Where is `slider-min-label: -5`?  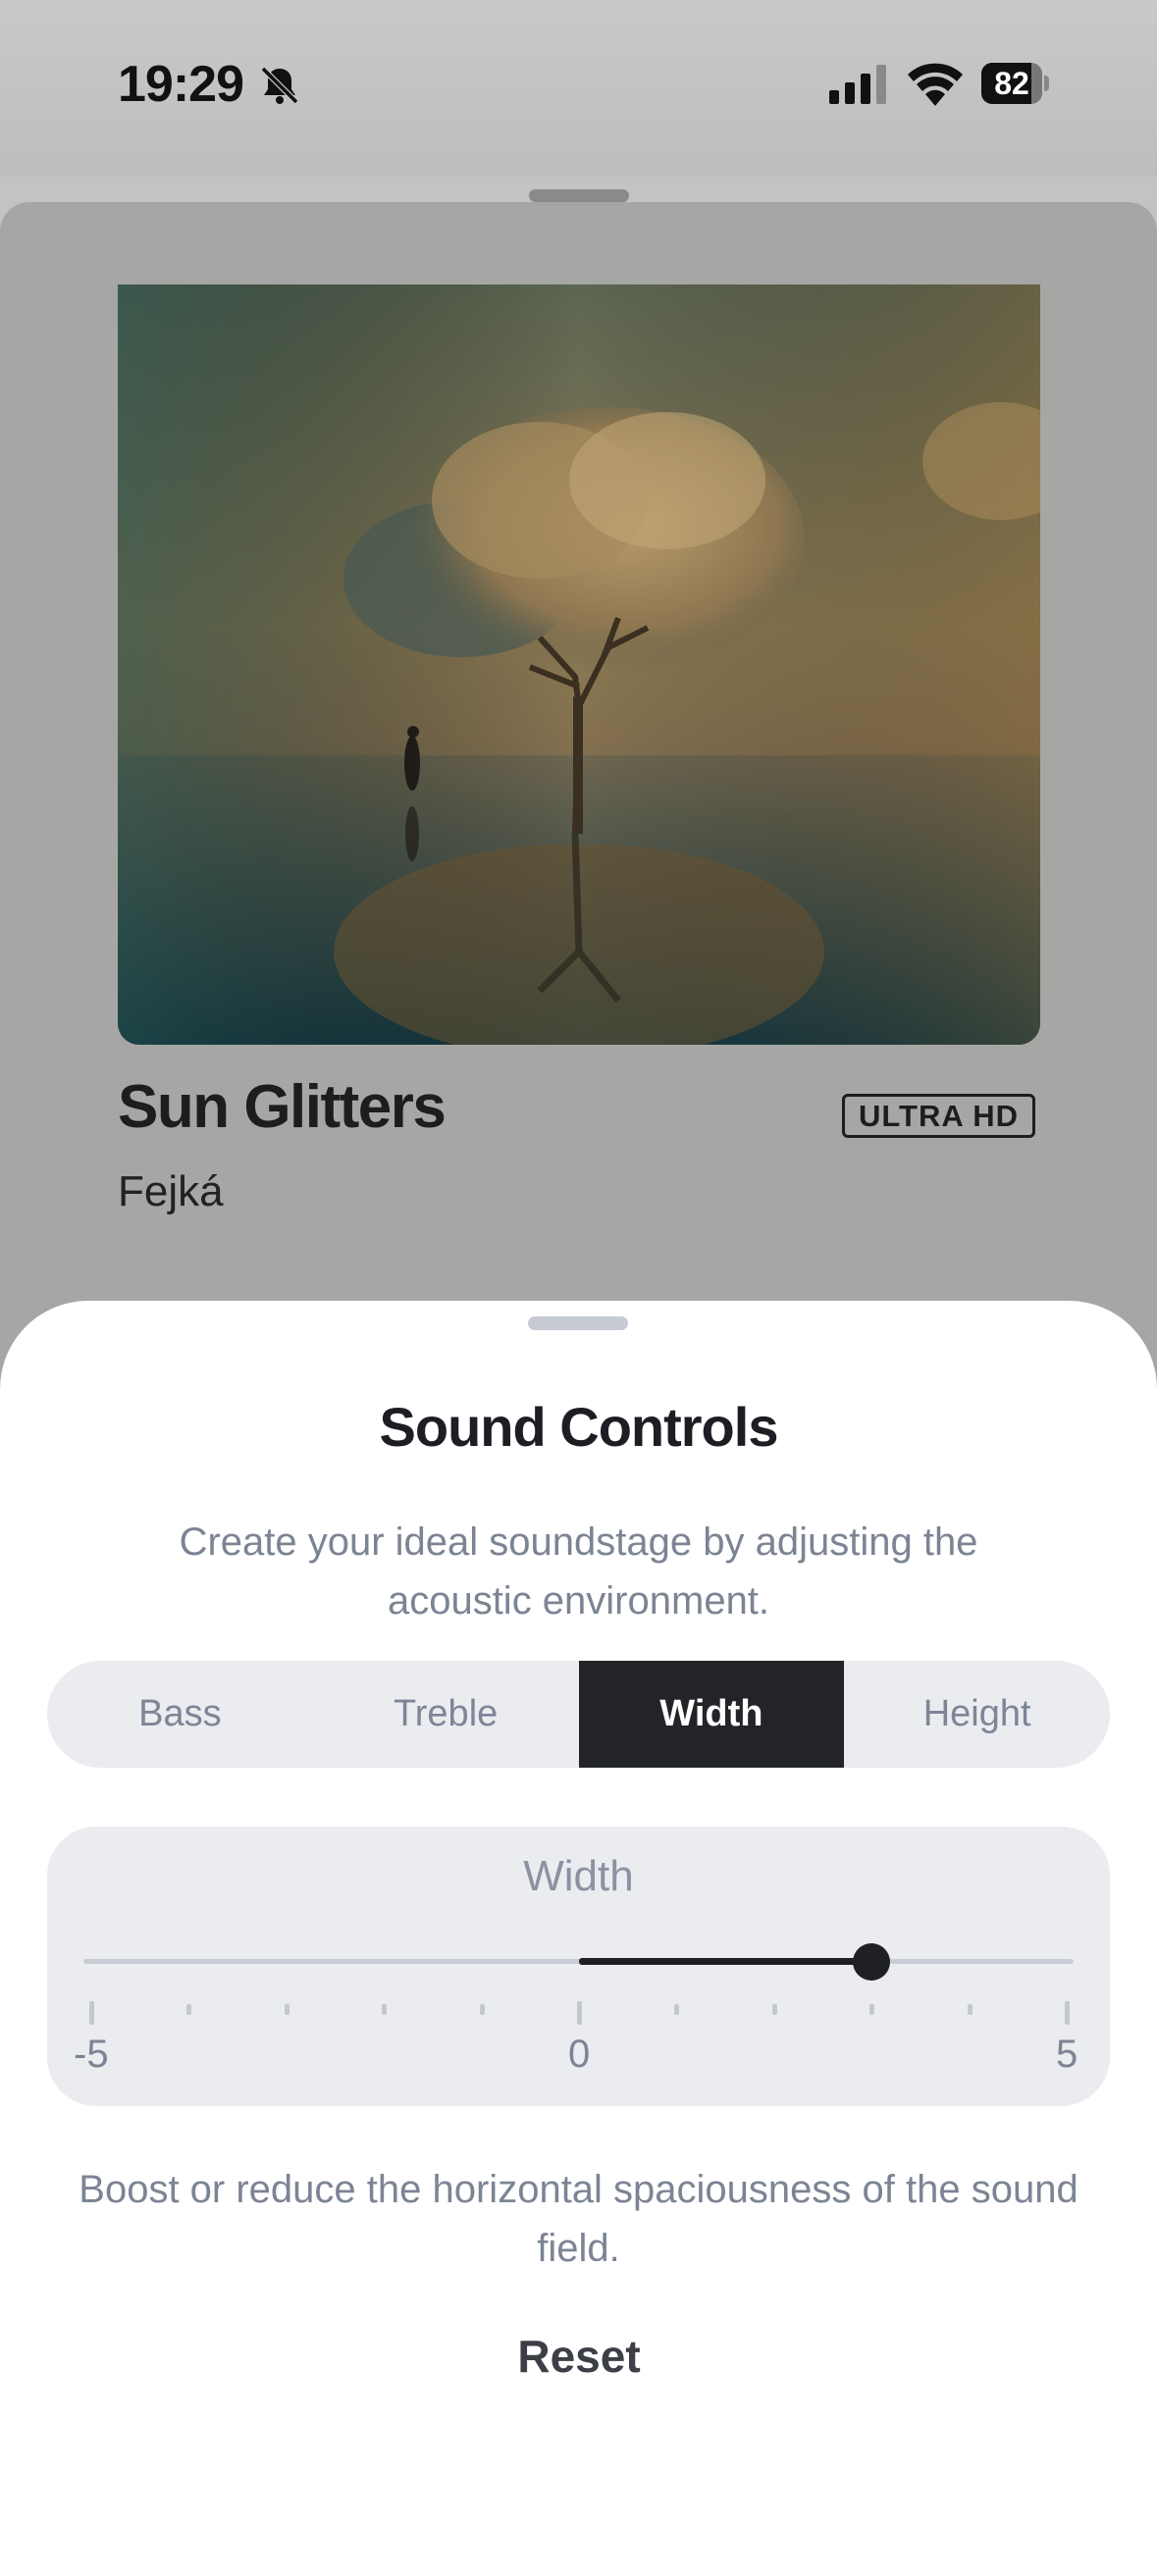 slider-min-label: -5 is located at coordinates (92, 2054).